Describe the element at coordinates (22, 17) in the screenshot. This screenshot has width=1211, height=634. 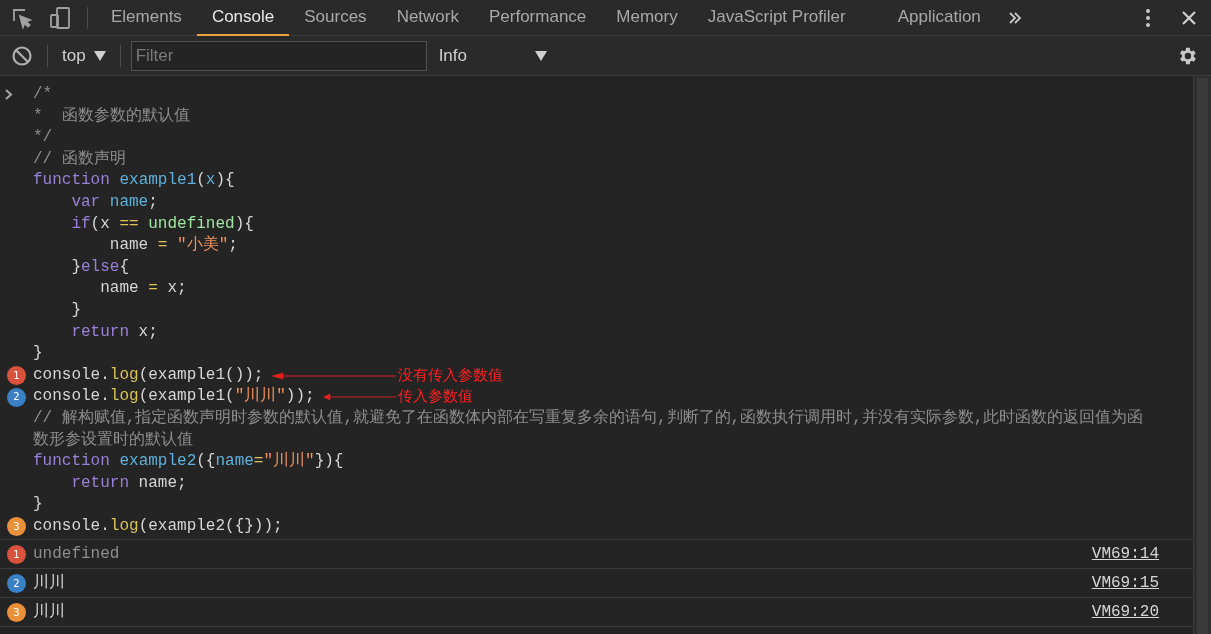
I see `select-element-icon` at that location.